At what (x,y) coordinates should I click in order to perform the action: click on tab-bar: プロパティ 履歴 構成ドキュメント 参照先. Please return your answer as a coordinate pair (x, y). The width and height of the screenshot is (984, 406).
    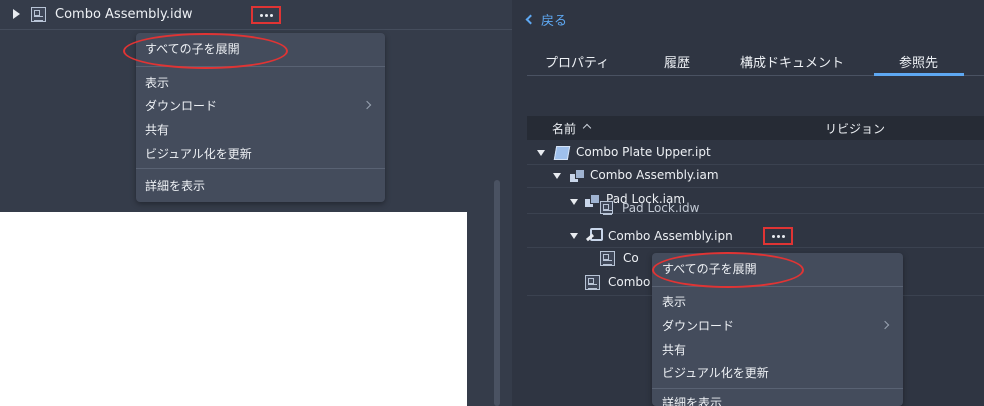
    Looking at the image, I should click on (755, 60).